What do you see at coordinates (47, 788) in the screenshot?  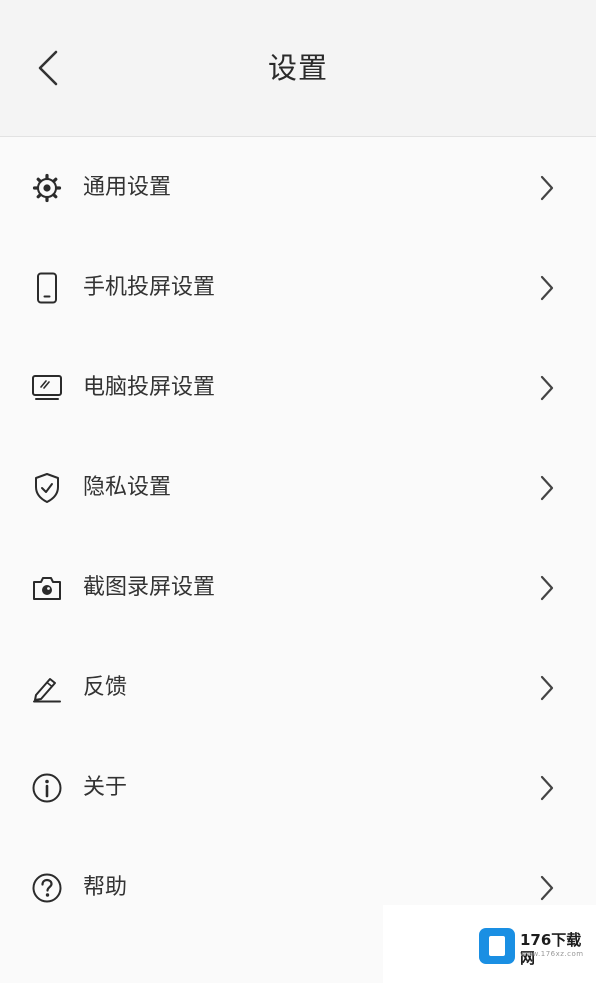 I see `info-icon` at bounding box center [47, 788].